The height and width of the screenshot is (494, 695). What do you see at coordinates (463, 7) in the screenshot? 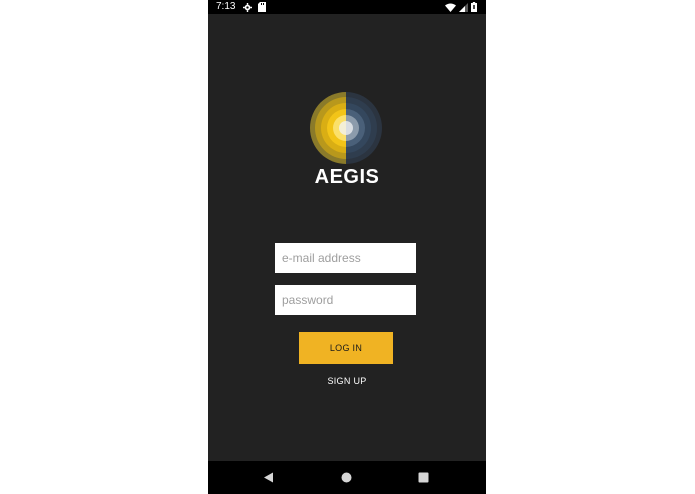
I see `signal-icon` at bounding box center [463, 7].